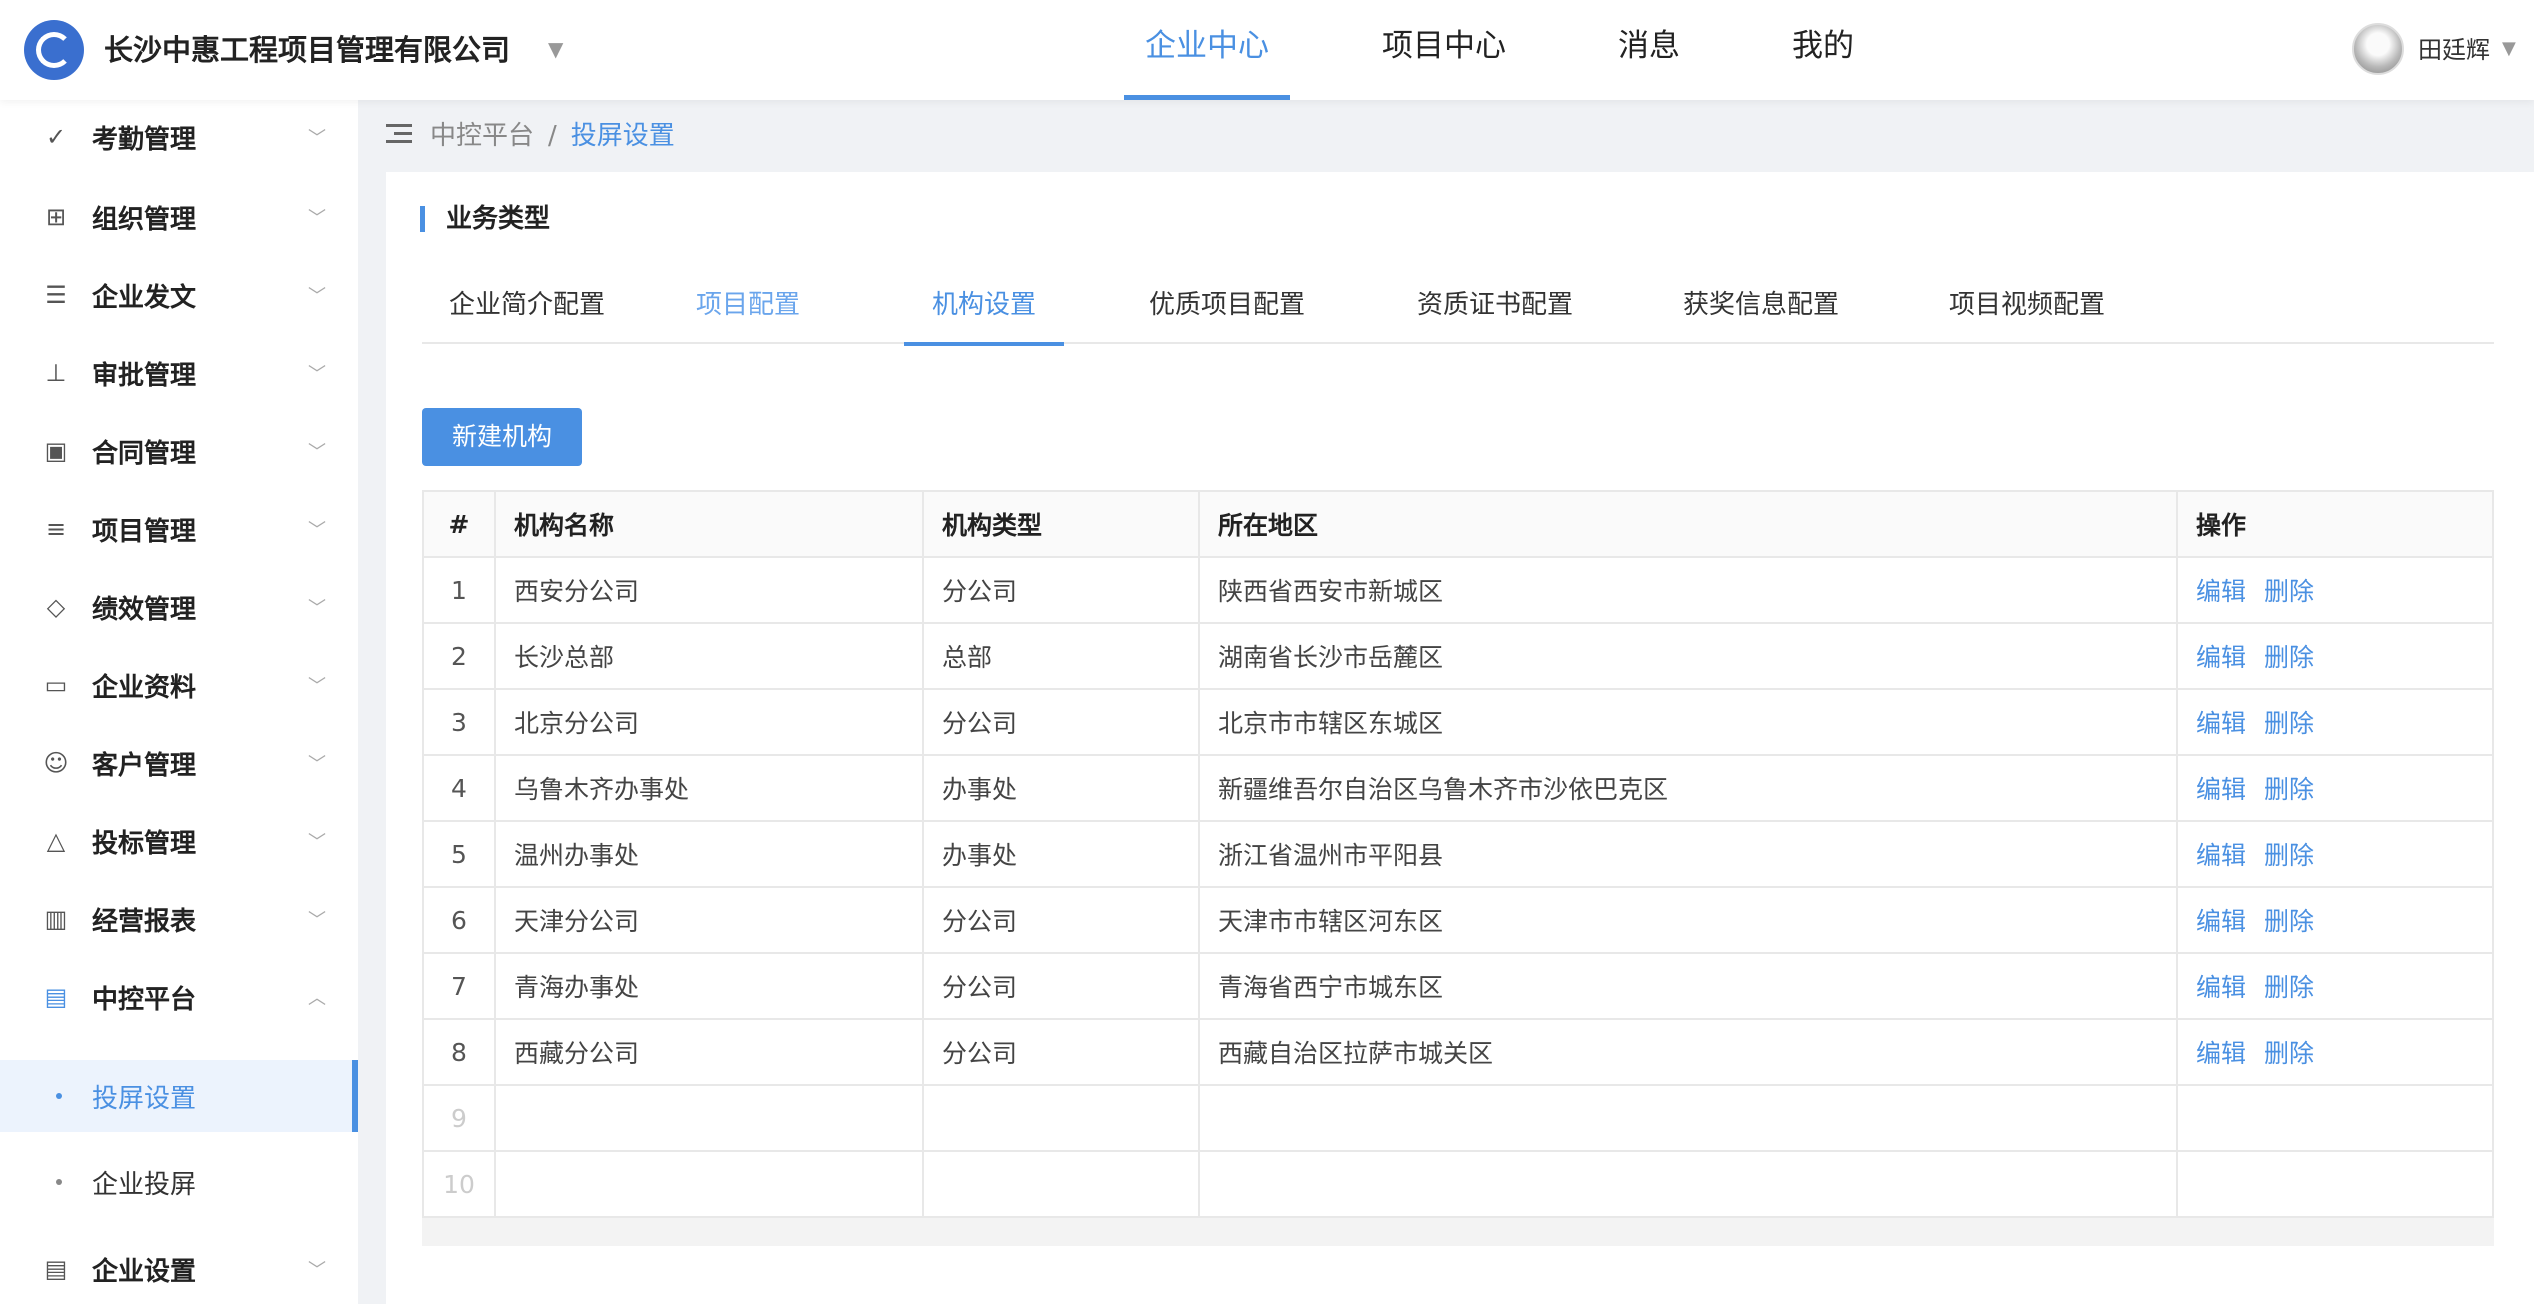  Describe the element at coordinates (709, 920) in the screenshot. I see `cell-name: 天津分公司` at that location.